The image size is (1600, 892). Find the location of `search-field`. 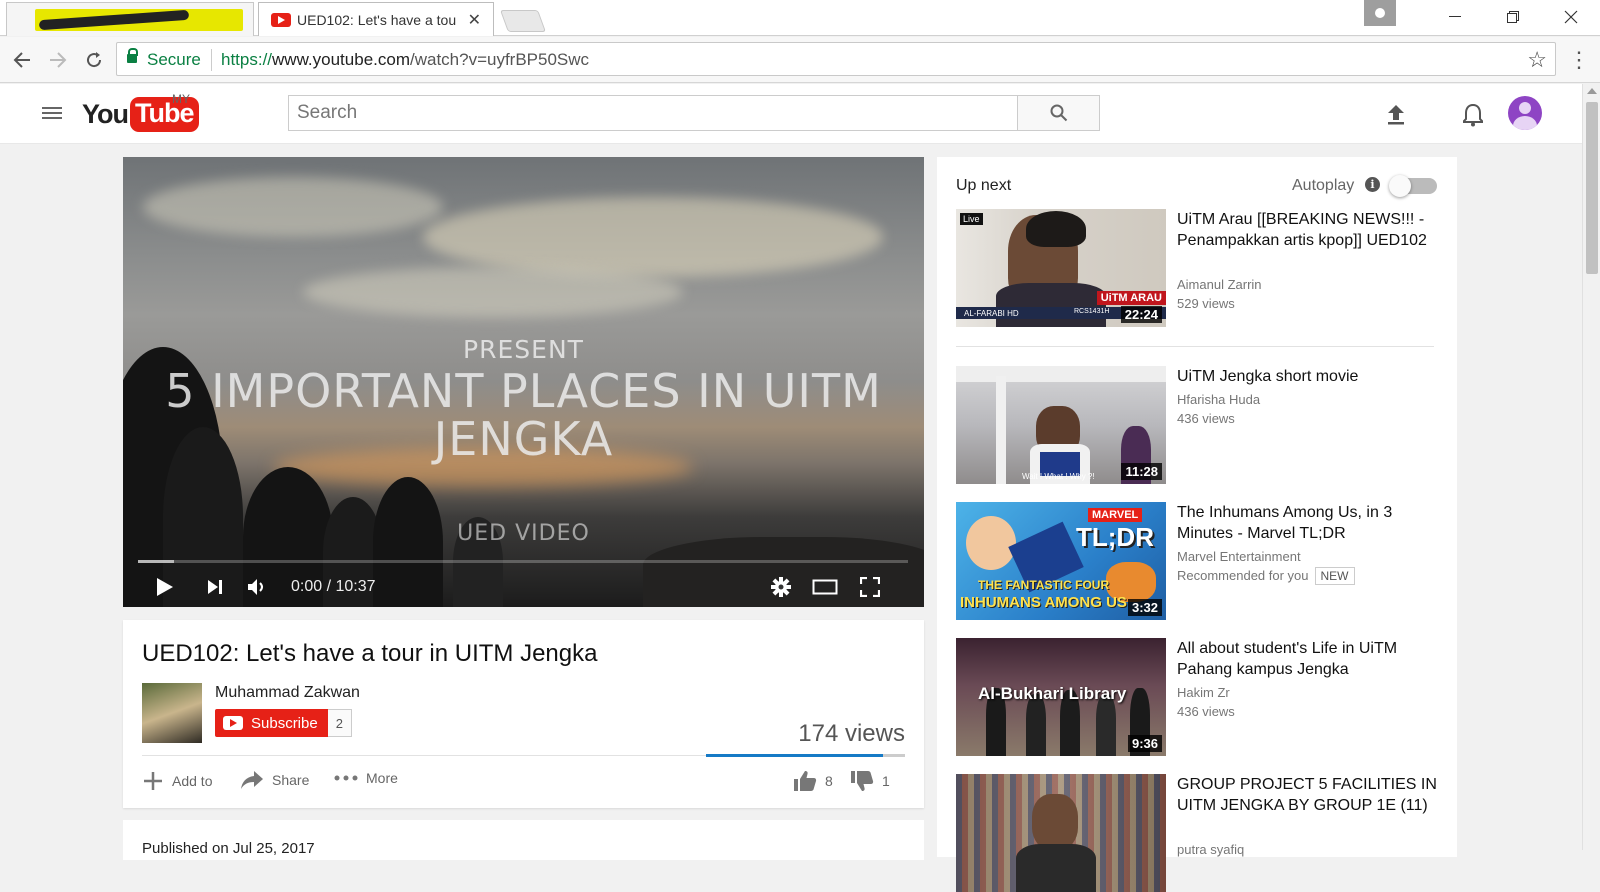

search-field is located at coordinates (653, 113).